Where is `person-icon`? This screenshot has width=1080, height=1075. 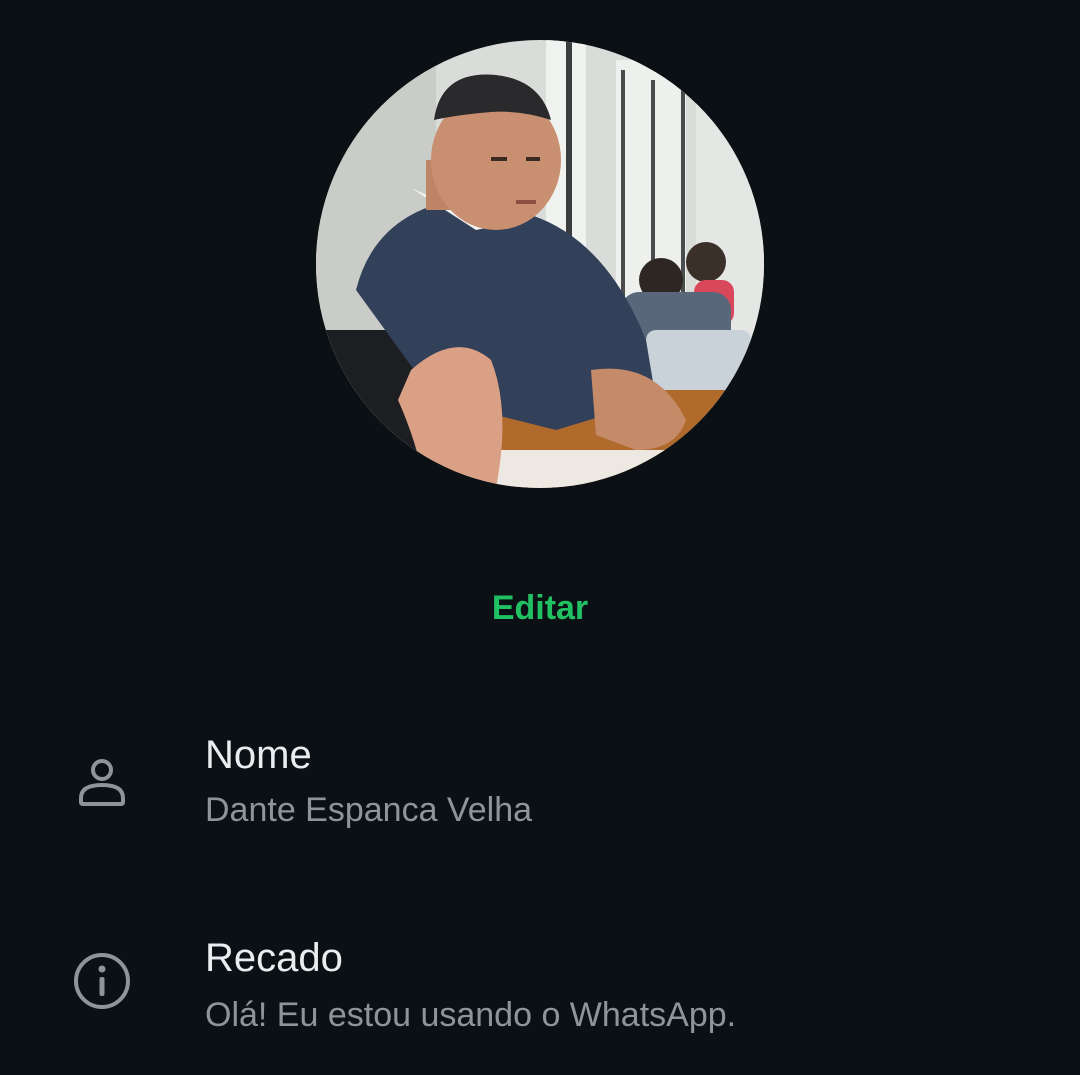
person-icon is located at coordinates (102, 782).